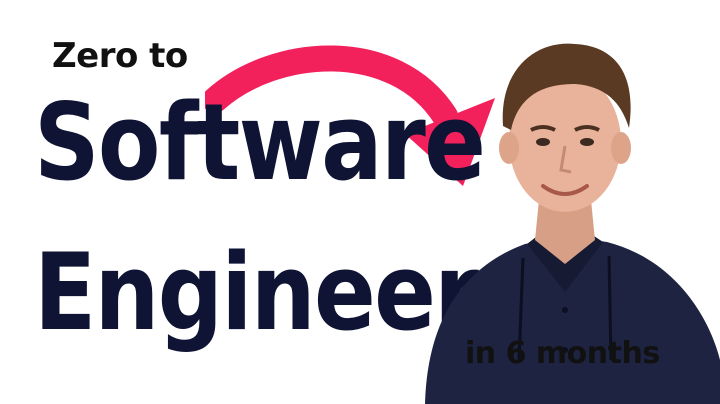 This screenshot has width=720, height=404. I want to click on tagline: in 6 months, so click(562, 353).